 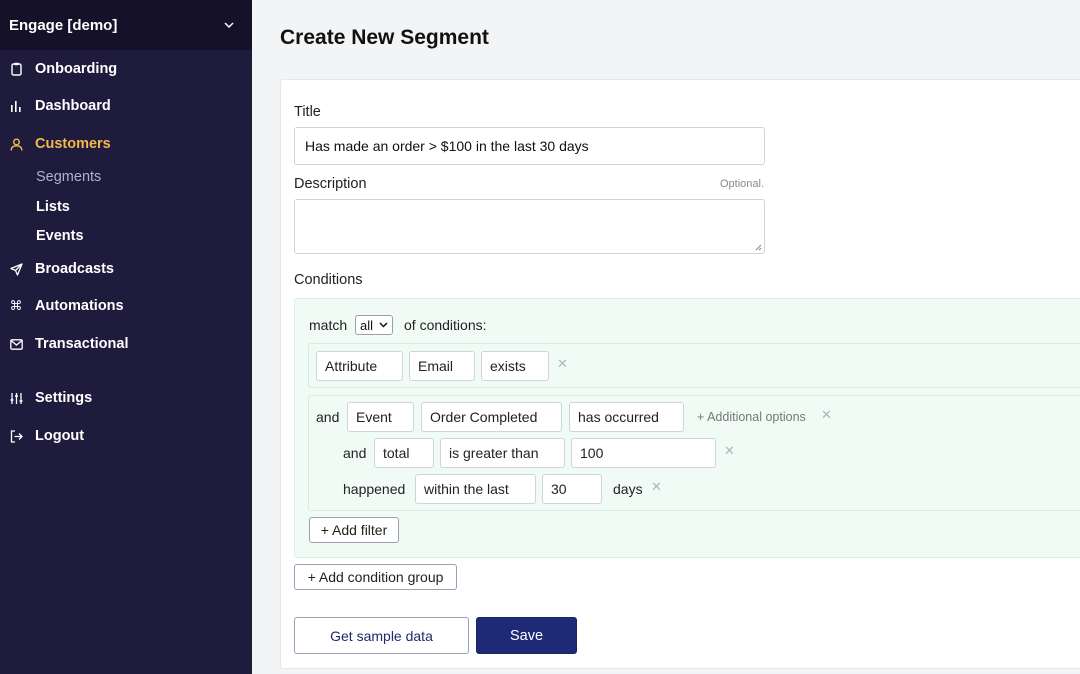 What do you see at coordinates (475, 489) in the screenshot?
I see `time-operator-select: within the last` at bounding box center [475, 489].